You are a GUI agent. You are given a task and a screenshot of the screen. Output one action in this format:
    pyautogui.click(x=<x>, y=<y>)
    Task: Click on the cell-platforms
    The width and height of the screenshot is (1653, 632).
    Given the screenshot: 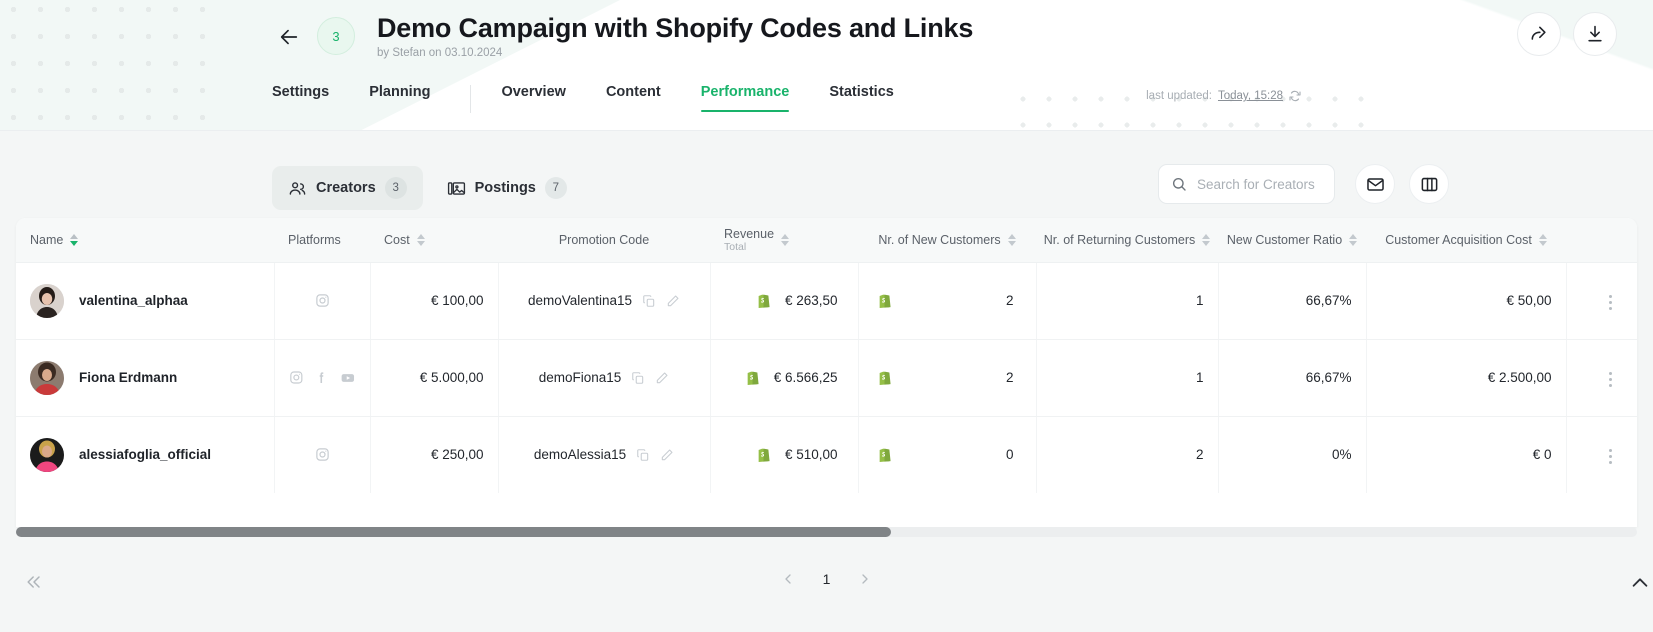 What is the action you would take?
    pyautogui.click(x=321, y=454)
    